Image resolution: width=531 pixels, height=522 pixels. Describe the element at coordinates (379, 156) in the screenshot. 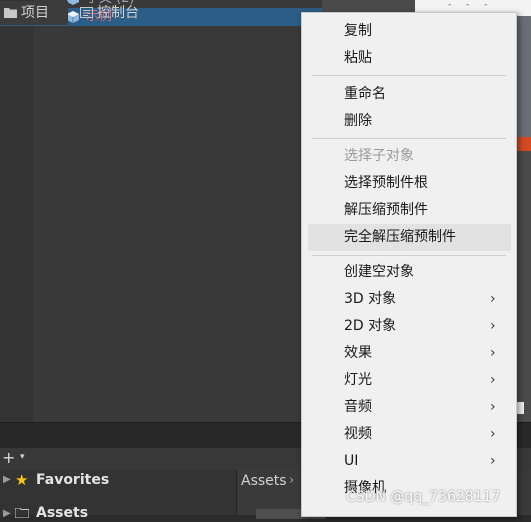

I see `menu-item-label: 选择子对象` at that location.